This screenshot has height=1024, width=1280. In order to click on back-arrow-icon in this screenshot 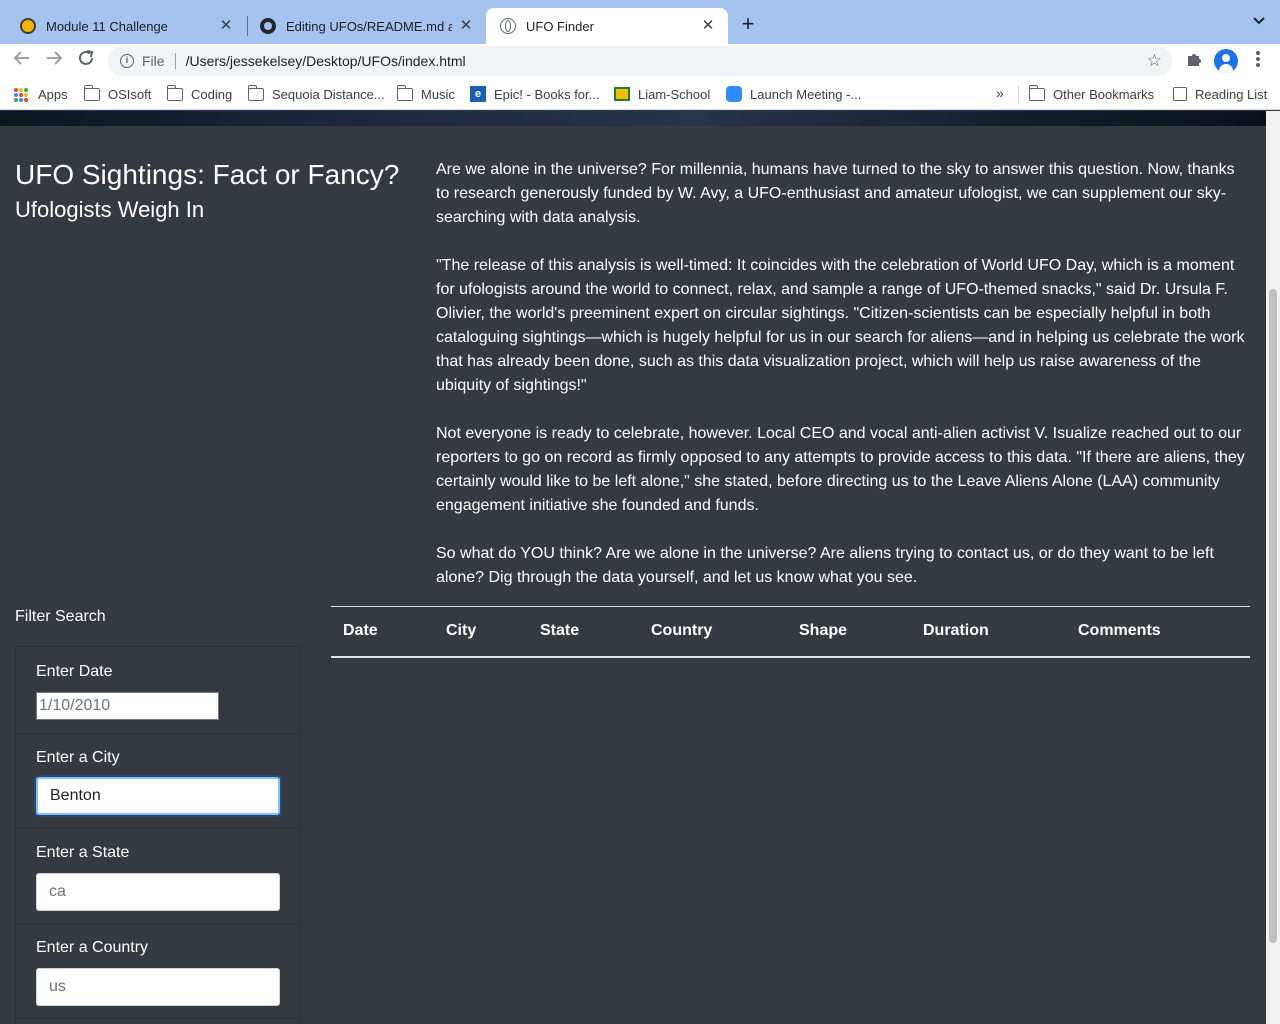, I will do `click(22, 61)`.